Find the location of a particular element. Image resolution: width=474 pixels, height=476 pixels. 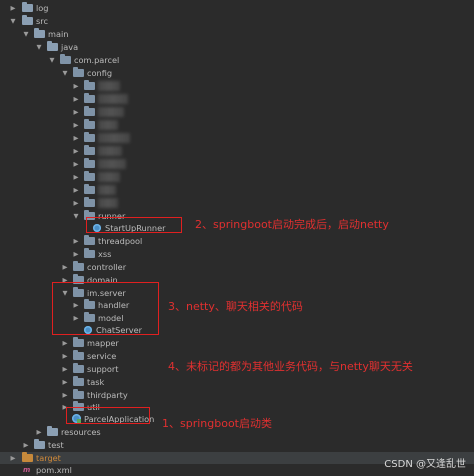

tree-item-label: target is located at coordinates (48, 458).